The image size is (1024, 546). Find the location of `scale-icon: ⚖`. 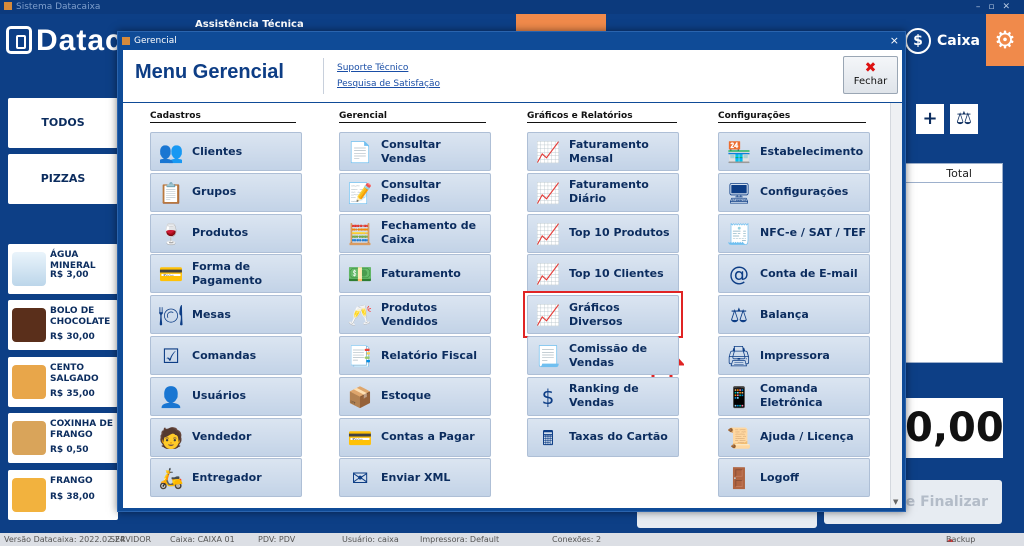

scale-icon: ⚖ is located at coordinates (964, 118).